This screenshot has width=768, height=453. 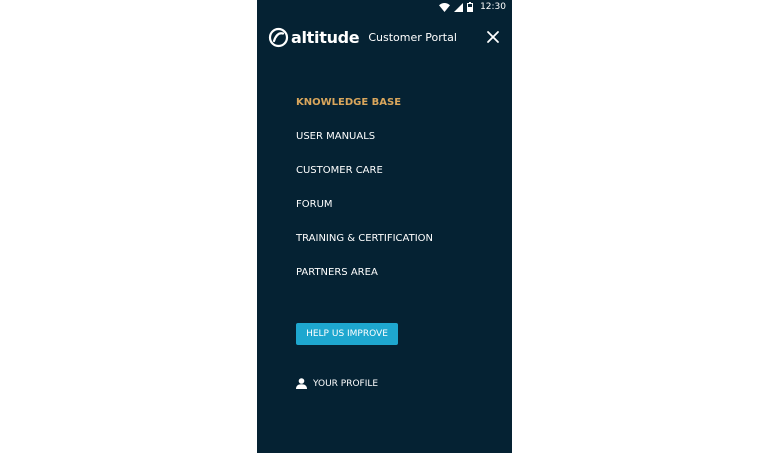 I want to click on your-profile-label: YOUR PROFILE, so click(x=346, y=383).